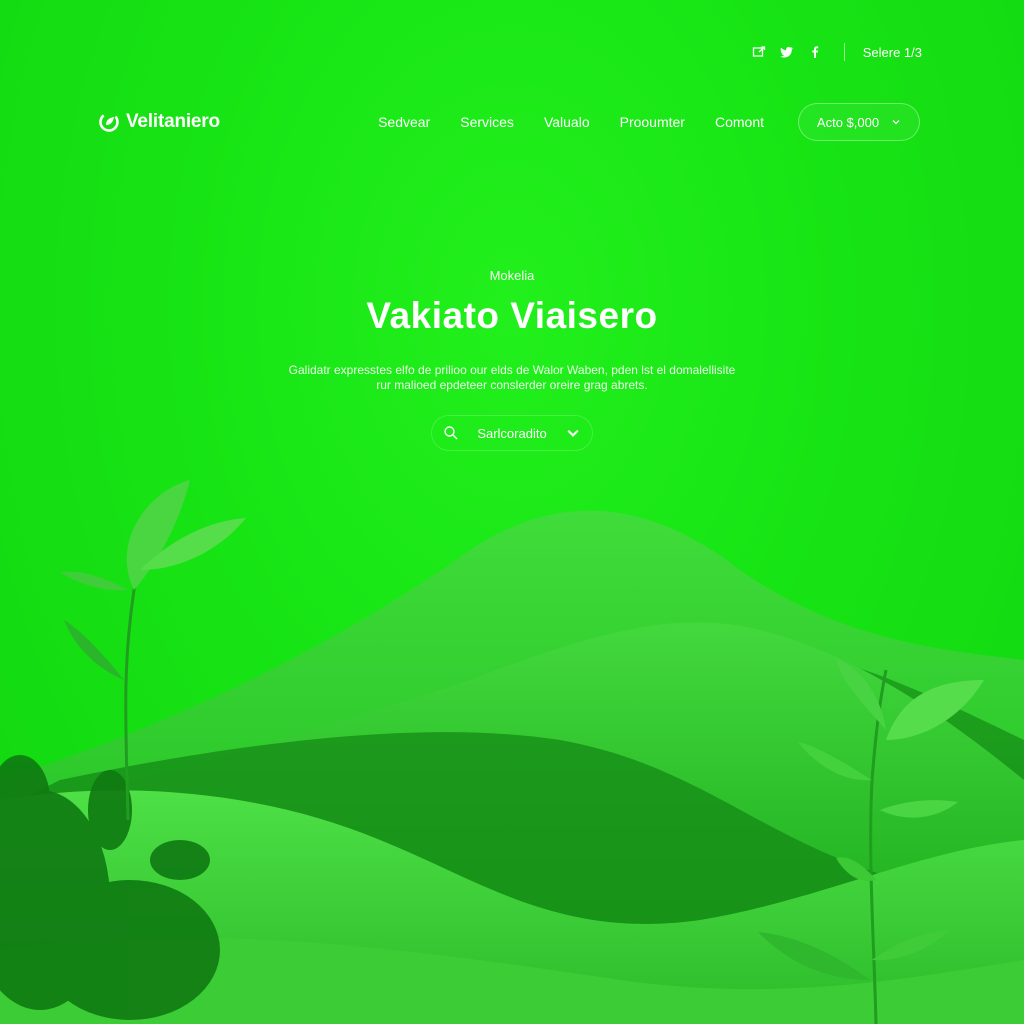 The width and height of the screenshot is (1024, 1024). I want to click on account-select: Acto $,000, so click(859, 122).